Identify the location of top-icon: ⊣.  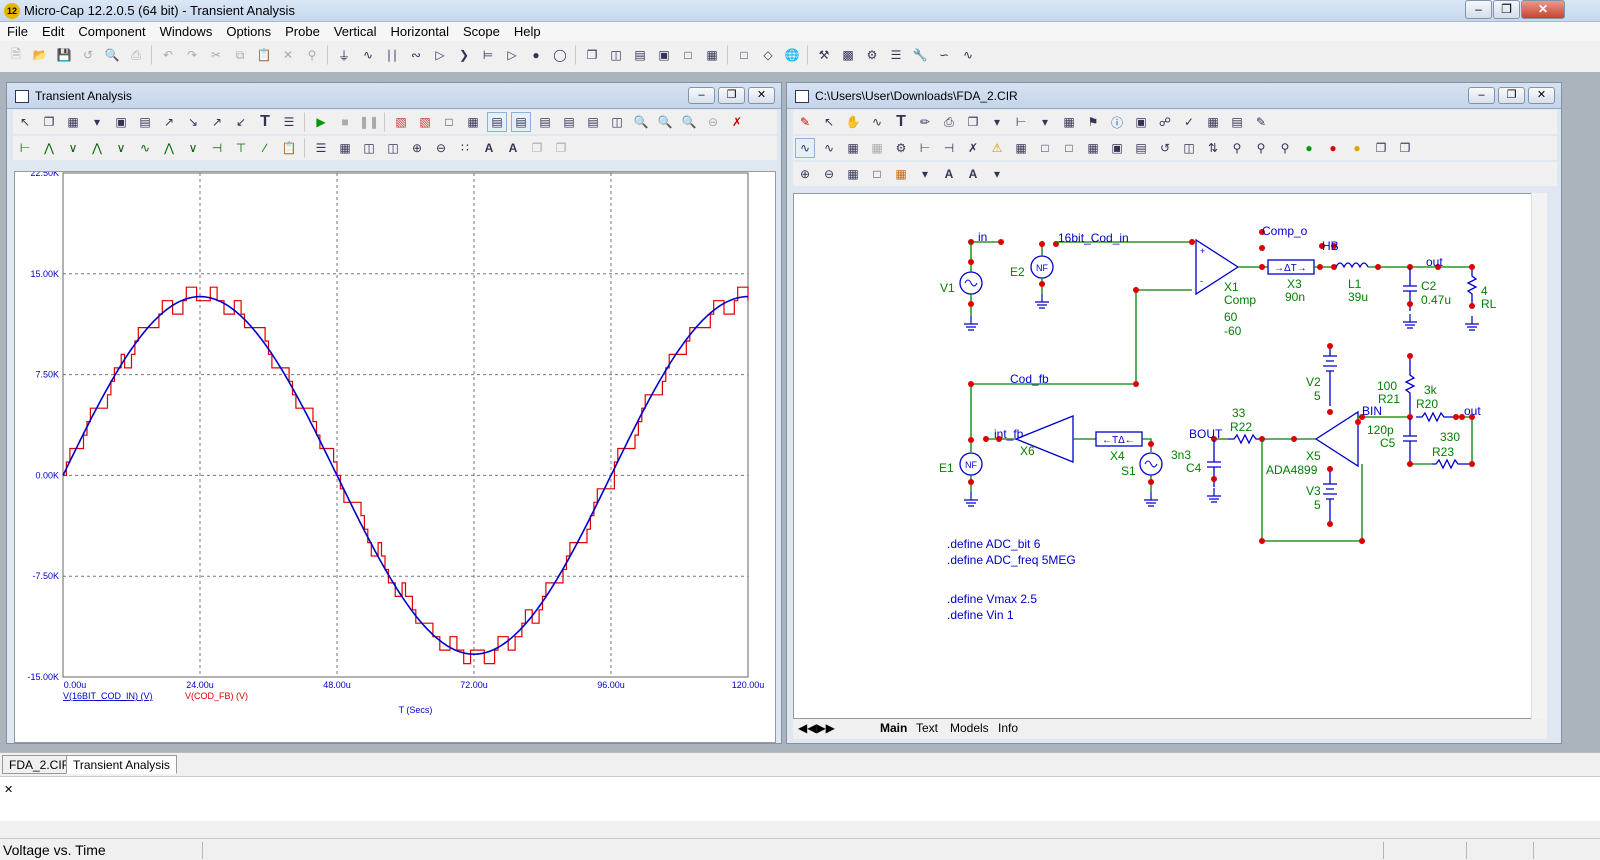
(217, 148).